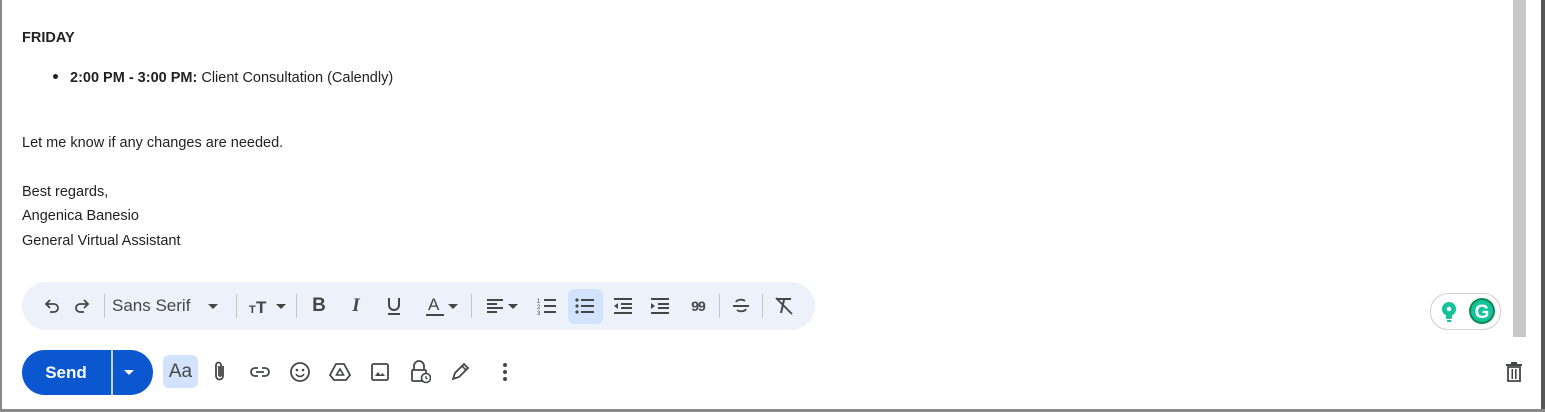 Image resolution: width=1545 pixels, height=412 pixels. Describe the element at coordinates (460, 372) in the screenshot. I see `signature-pen-icon` at that location.